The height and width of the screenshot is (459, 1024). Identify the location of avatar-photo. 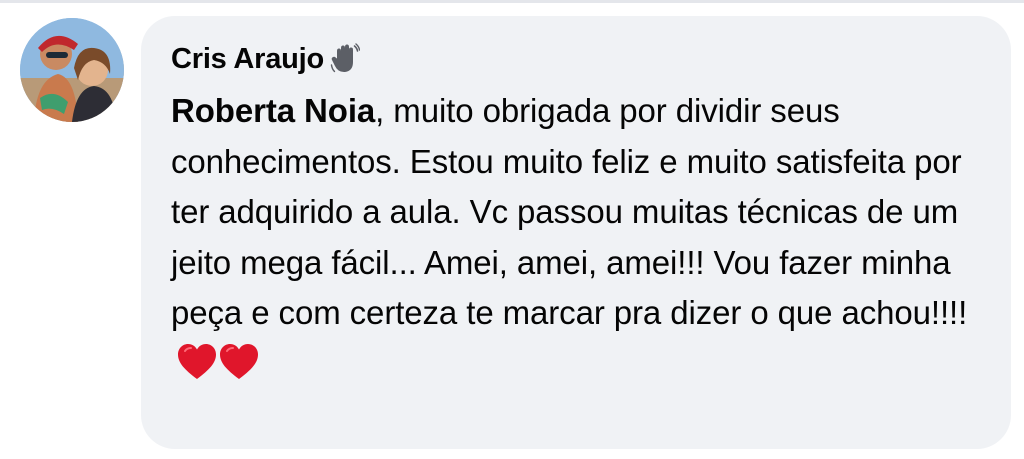
(72, 70).